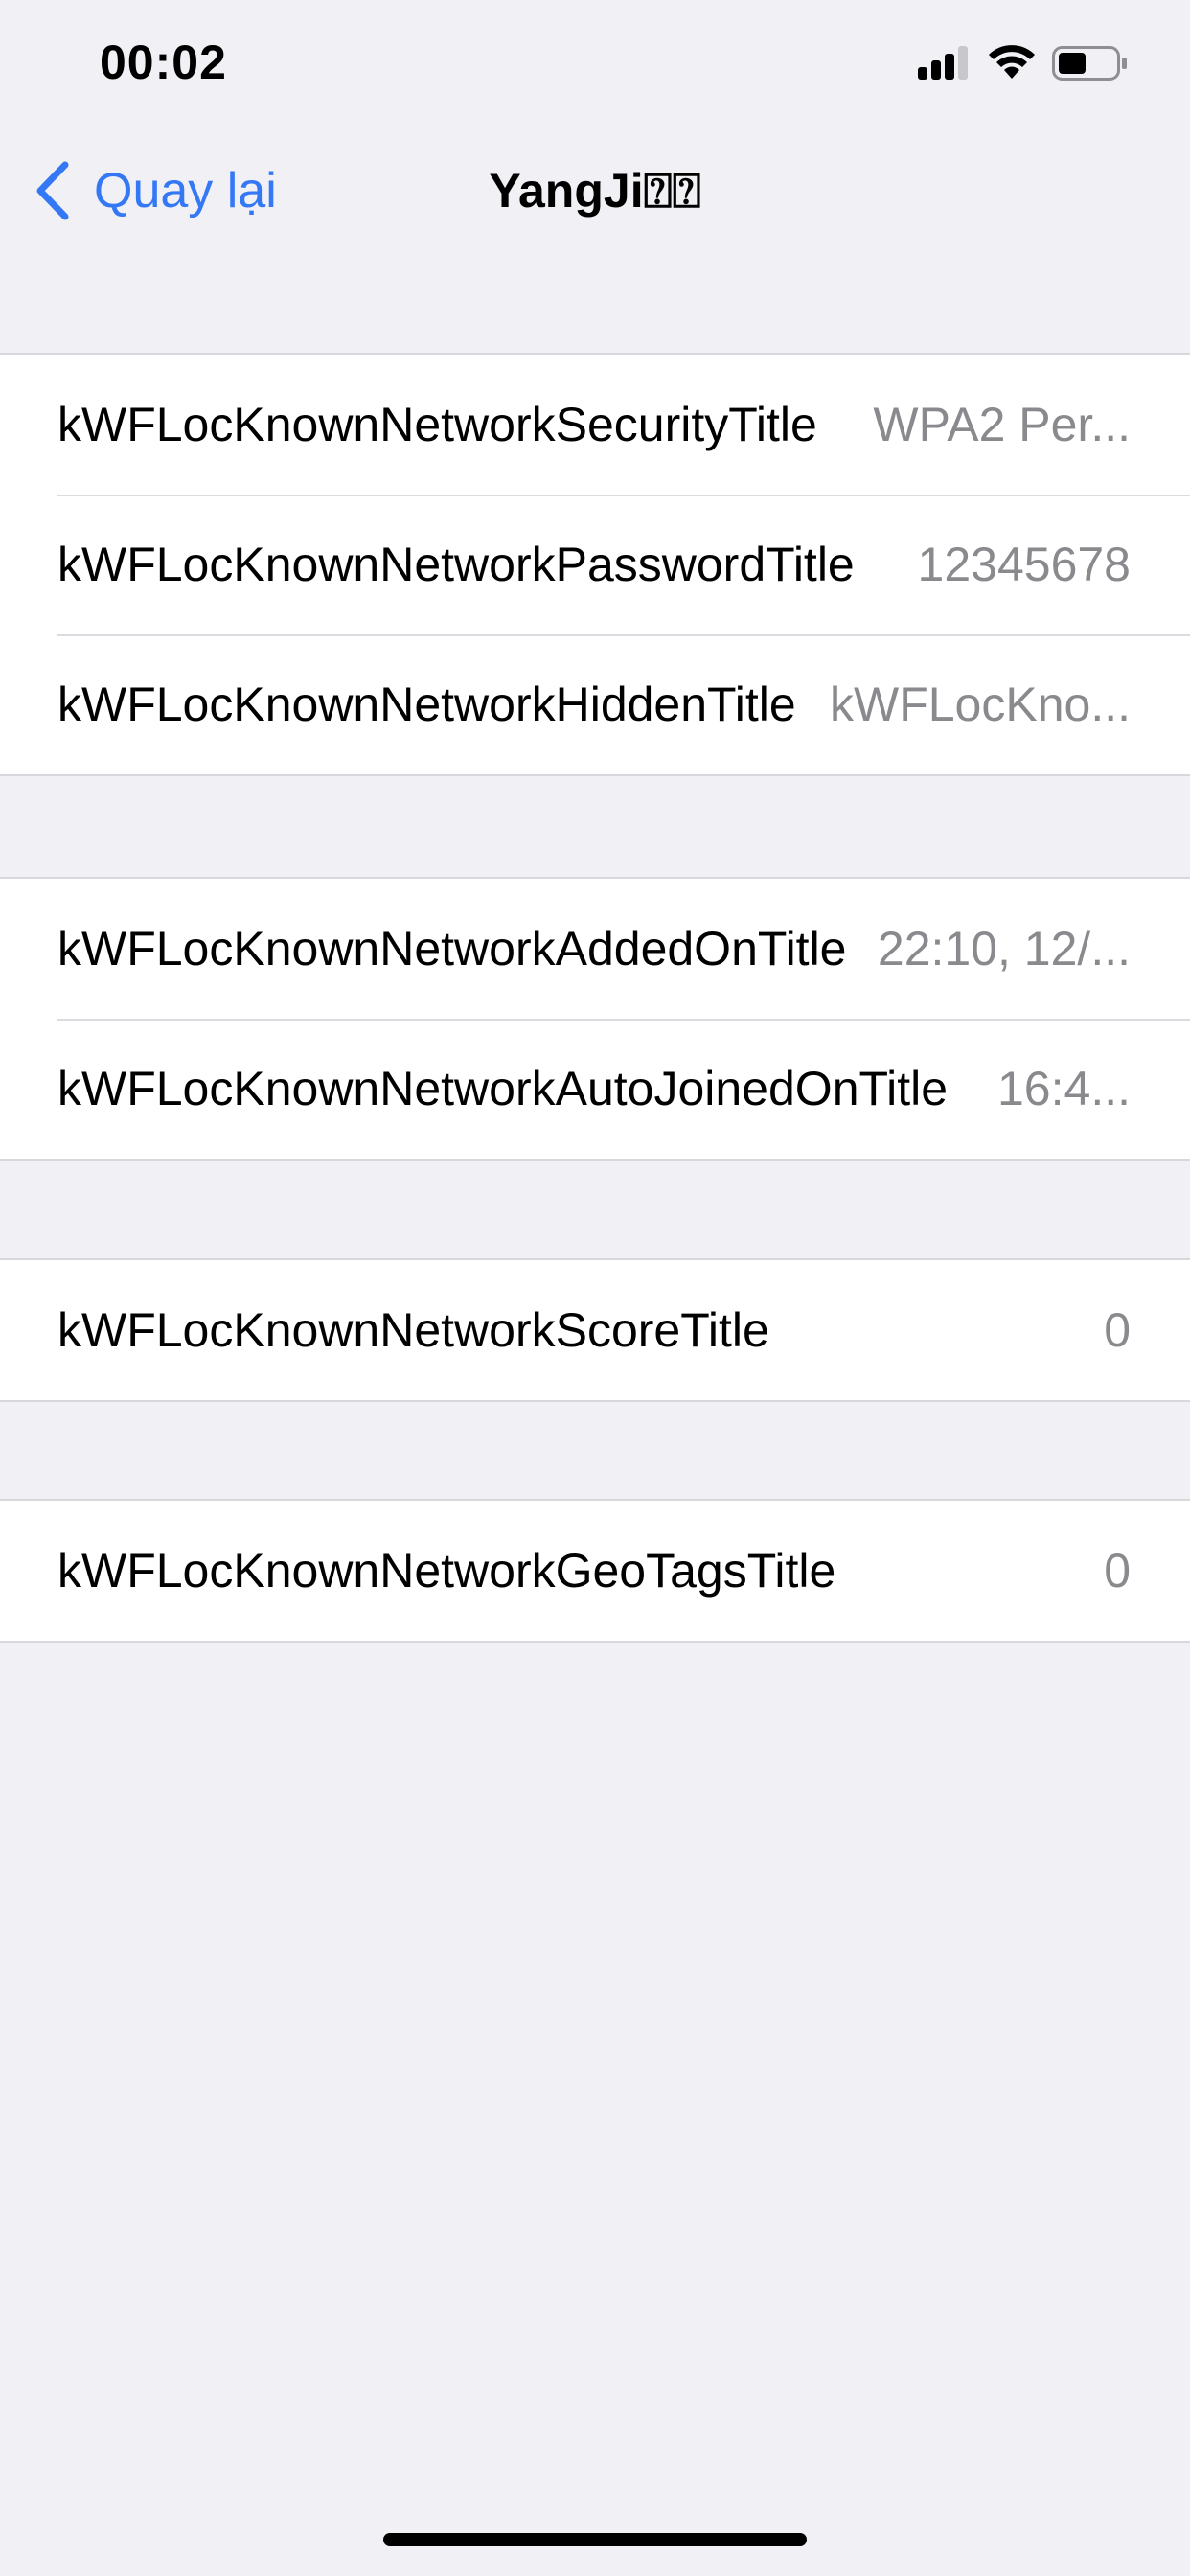 This screenshot has height=2576, width=1190. I want to click on back-button-label: Quay lại, so click(186, 190).